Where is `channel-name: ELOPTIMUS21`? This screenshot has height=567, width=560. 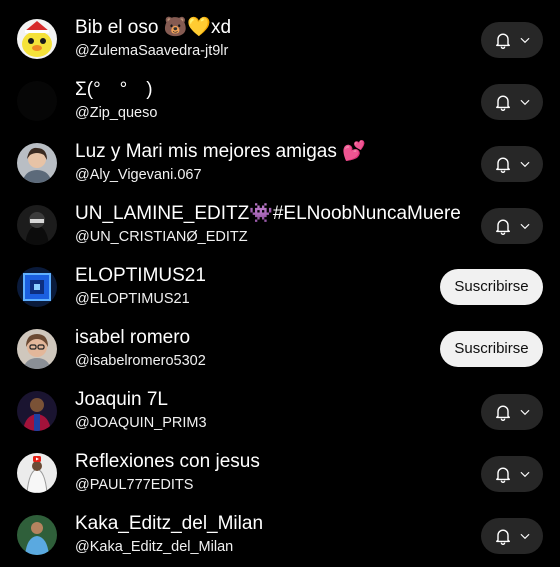
channel-name: ELOPTIMUS21 is located at coordinates (140, 276).